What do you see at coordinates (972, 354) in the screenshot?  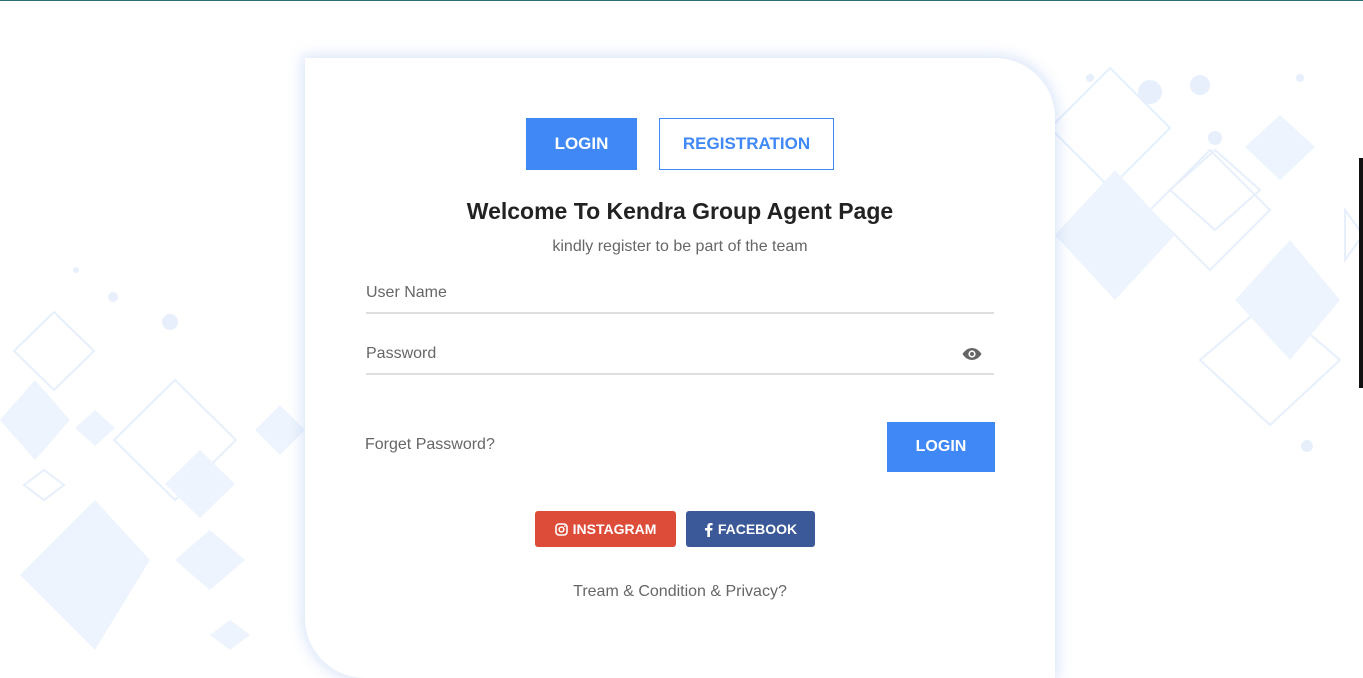 I see `eye-icon` at bounding box center [972, 354].